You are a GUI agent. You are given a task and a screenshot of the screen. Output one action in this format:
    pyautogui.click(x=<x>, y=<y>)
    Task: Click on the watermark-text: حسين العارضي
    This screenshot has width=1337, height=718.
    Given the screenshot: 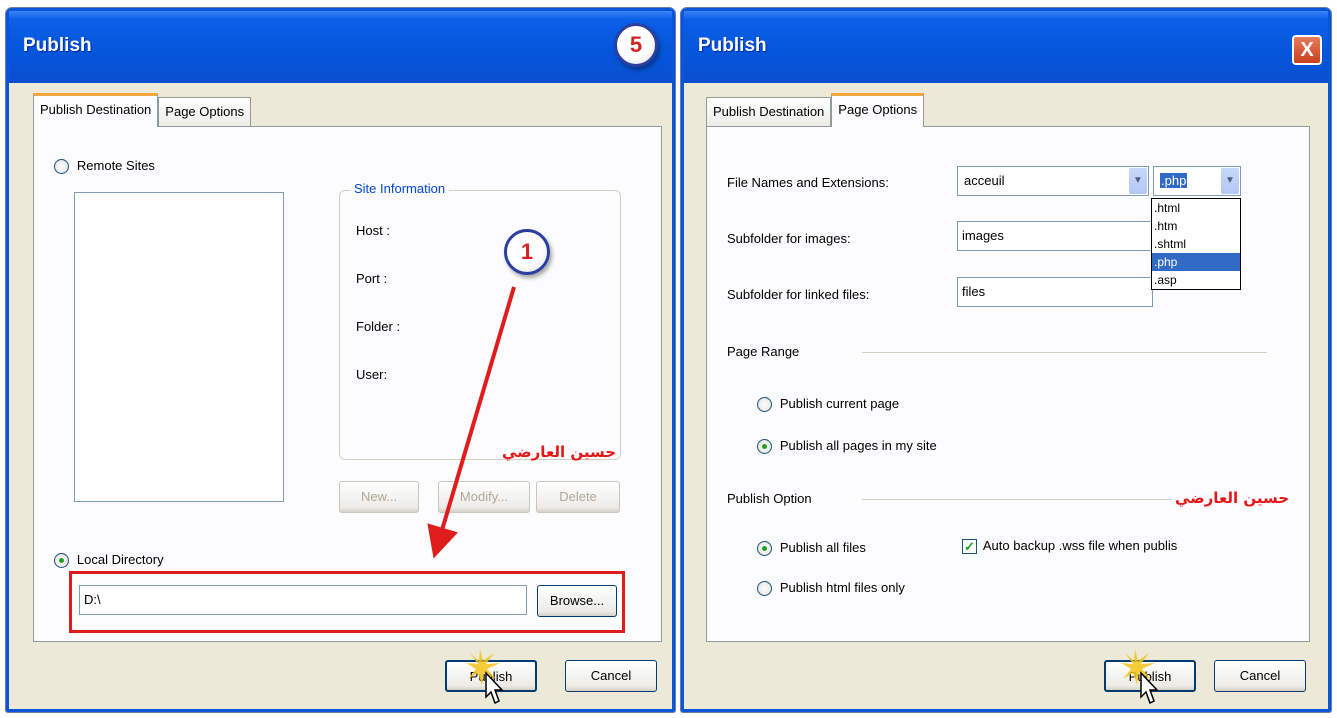 What is the action you would take?
    pyautogui.click(x=1232, y=498)
    